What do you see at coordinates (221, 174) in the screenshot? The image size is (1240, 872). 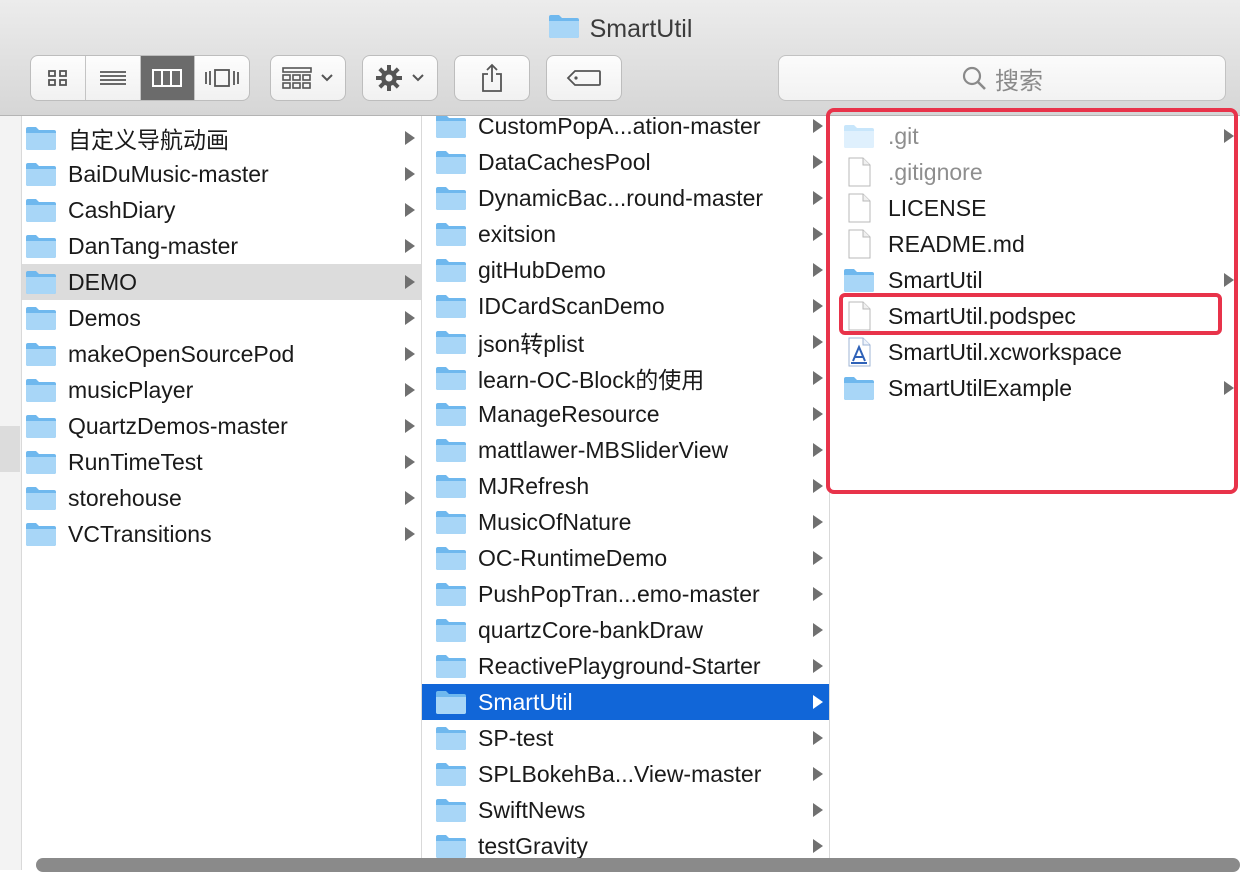 I see `folder-row: BaiDuMusic-master` at bounding box center [221, 174].